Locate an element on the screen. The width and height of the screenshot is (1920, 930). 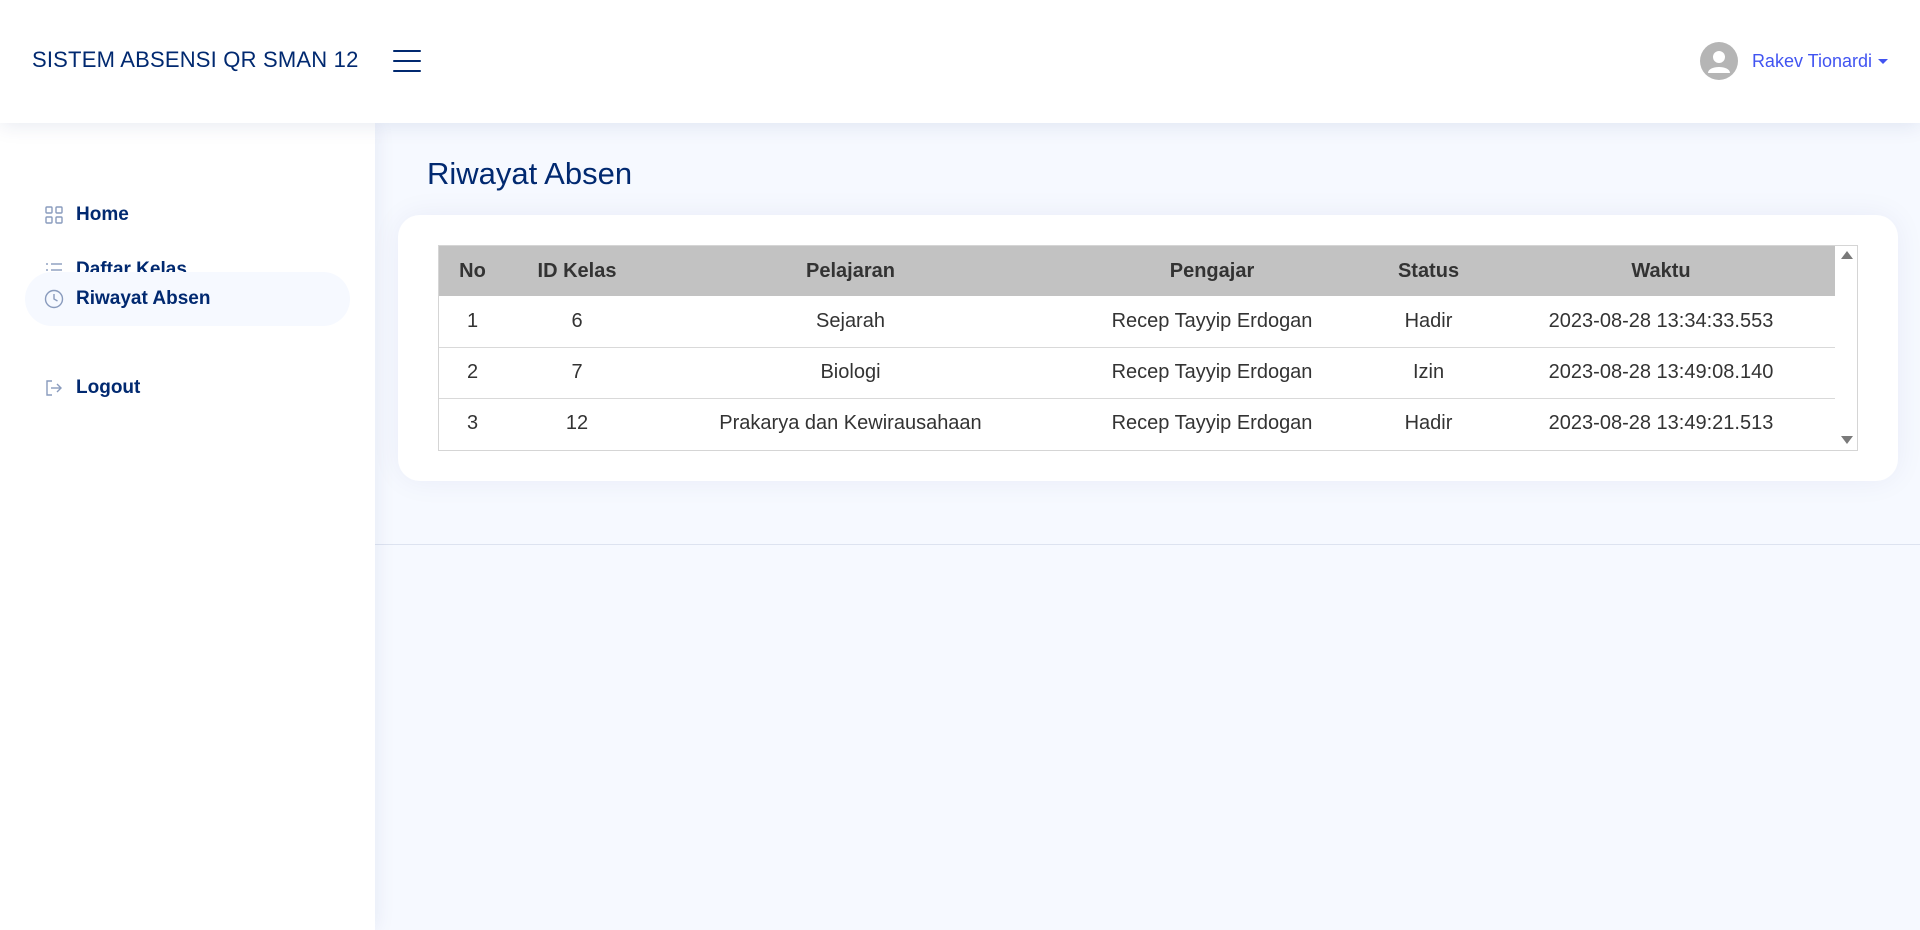
user-avatar-icon is located at coordinates (1718, 61).